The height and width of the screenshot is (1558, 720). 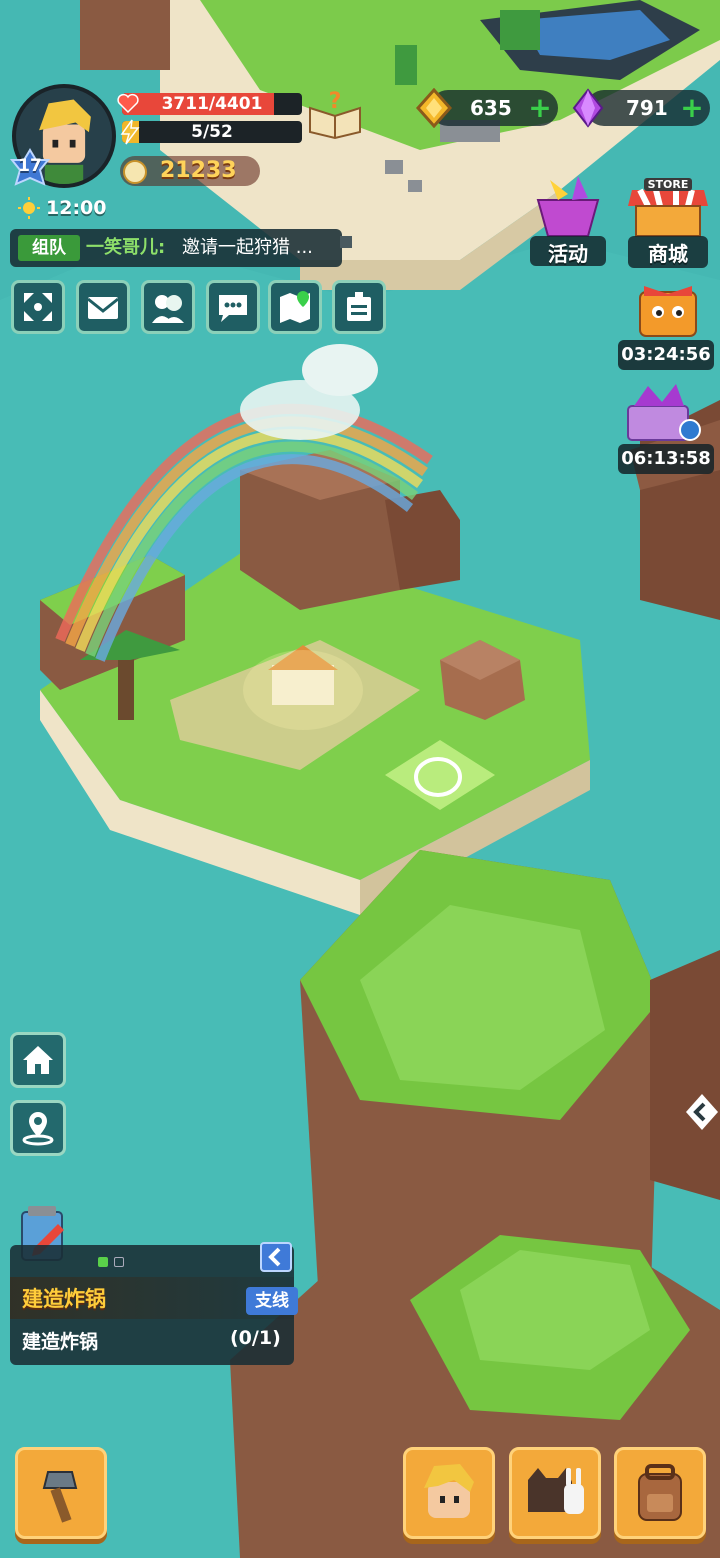 I want to click on events-button: 活动, so click(x=568, y=220).